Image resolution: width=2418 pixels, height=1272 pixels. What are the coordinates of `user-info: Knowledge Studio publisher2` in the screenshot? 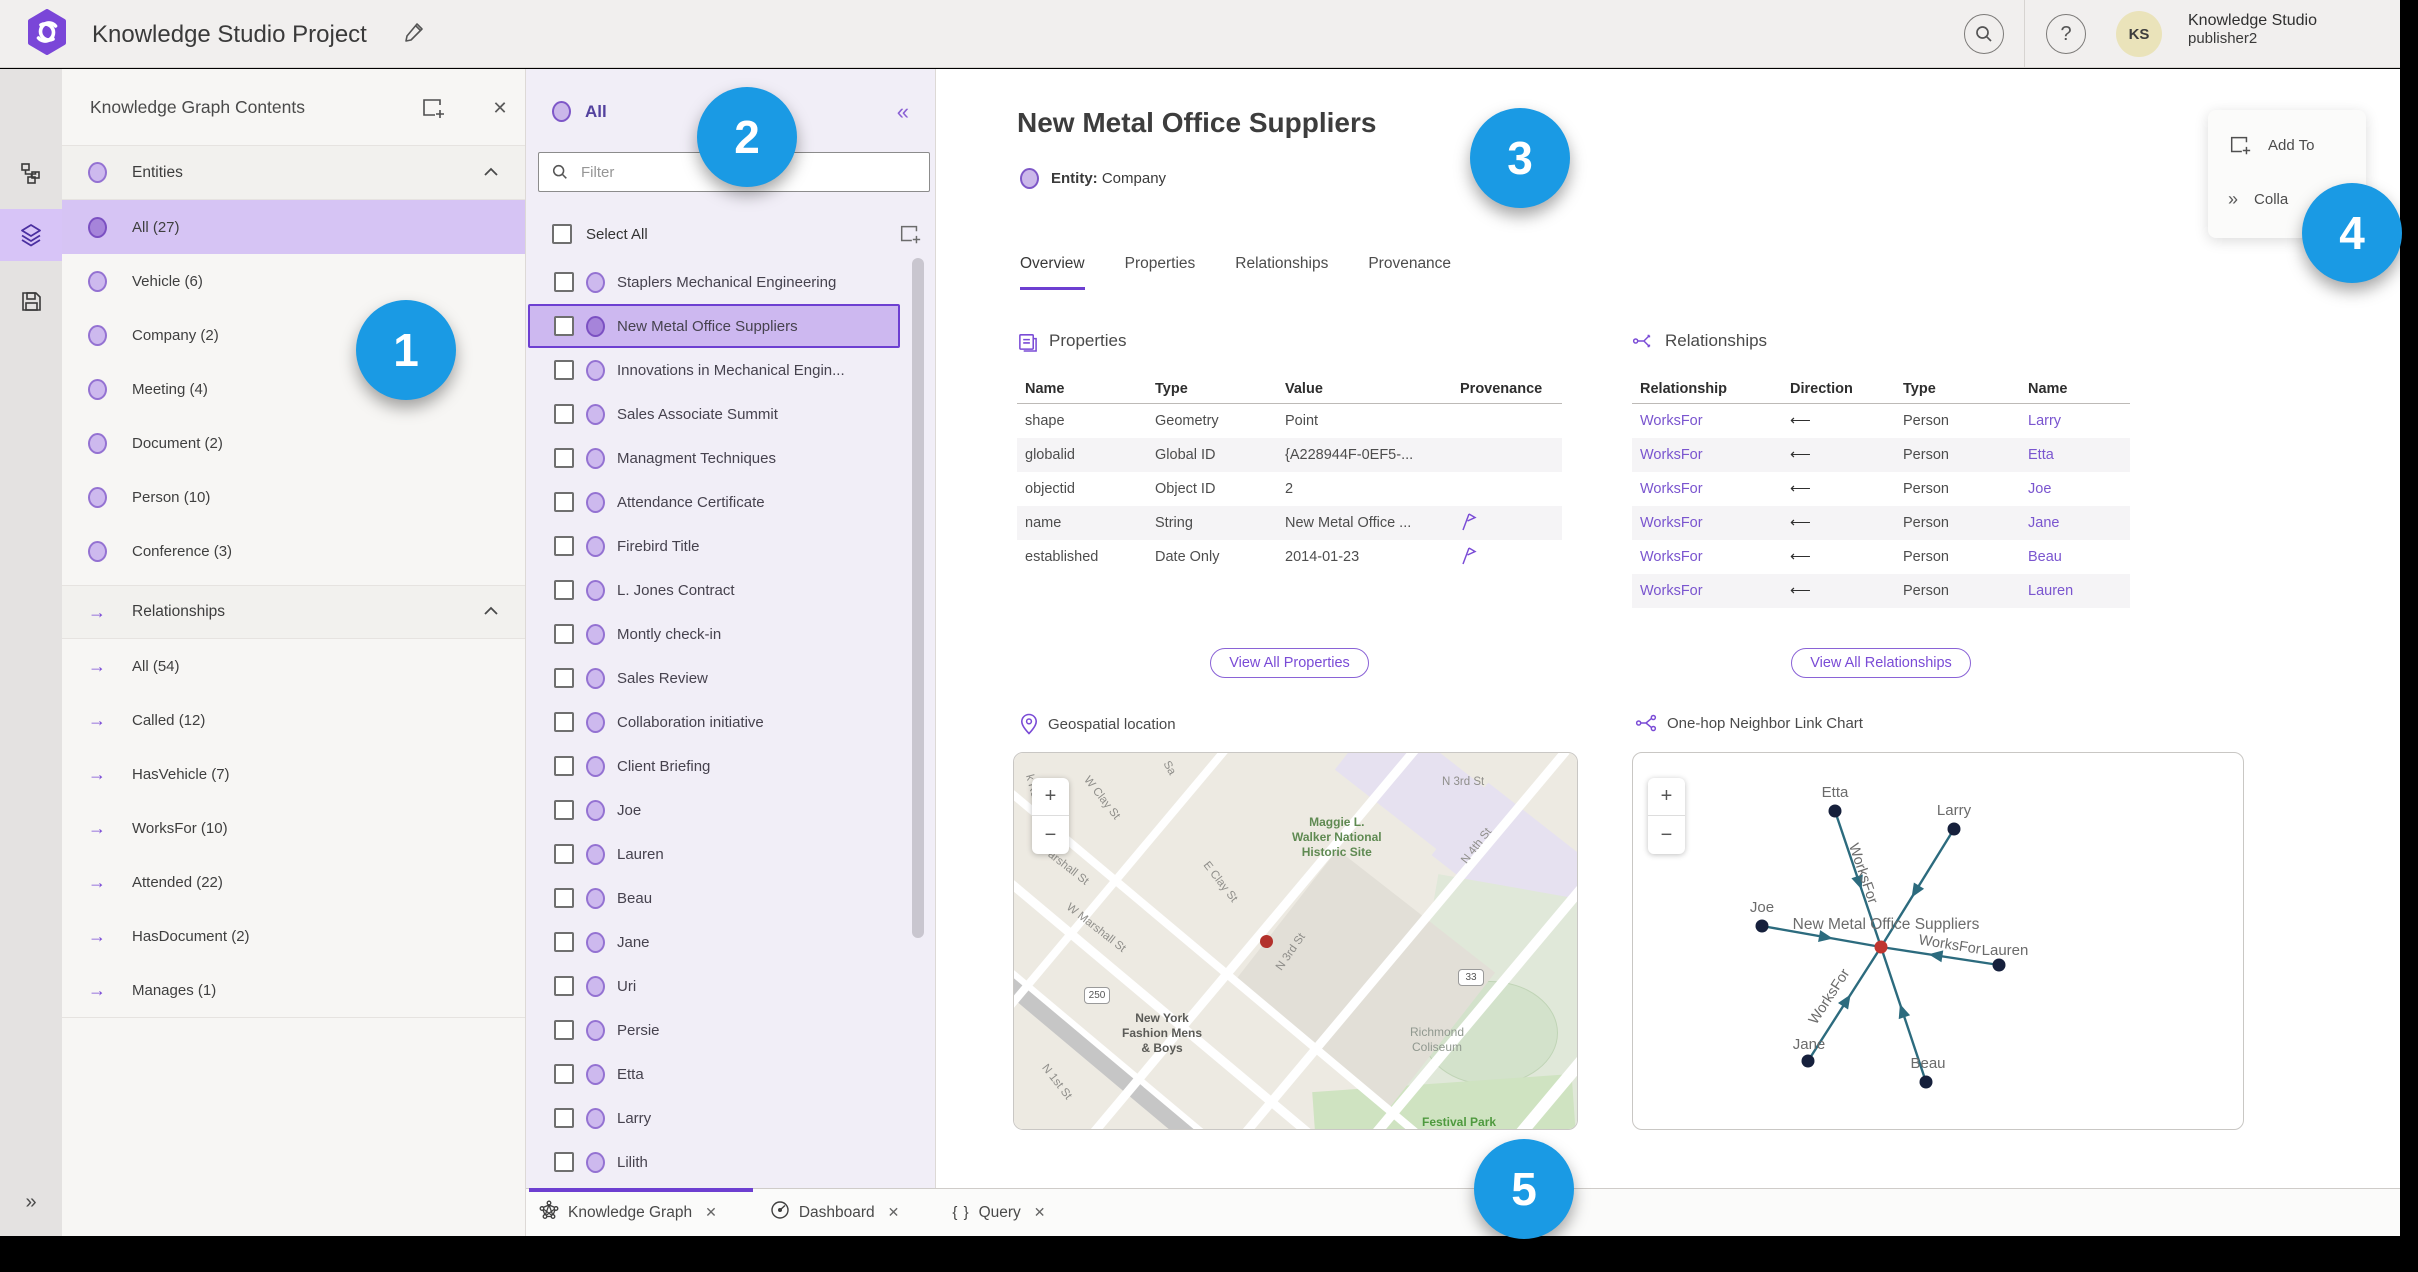 It's located at (2252, 29).